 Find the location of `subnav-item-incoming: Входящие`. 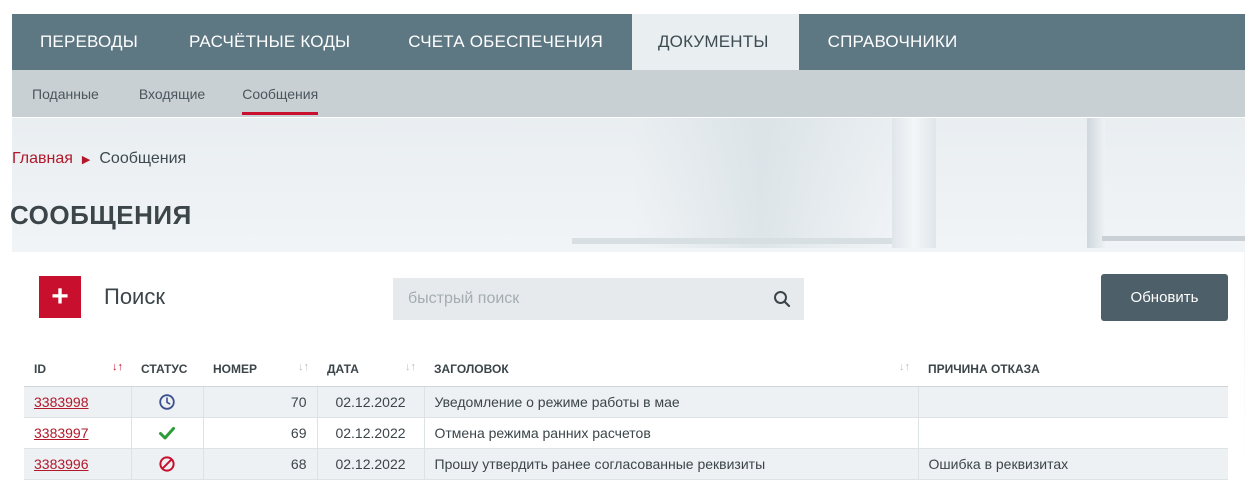

subnav-item-incoming: Входящие is located at coordinates (172, 93).